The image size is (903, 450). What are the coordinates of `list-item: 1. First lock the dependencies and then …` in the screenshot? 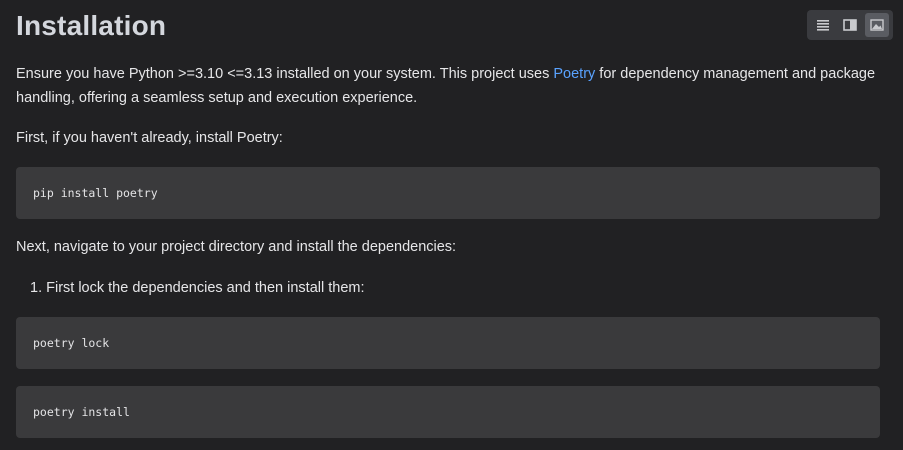 It's located at (197, 288).